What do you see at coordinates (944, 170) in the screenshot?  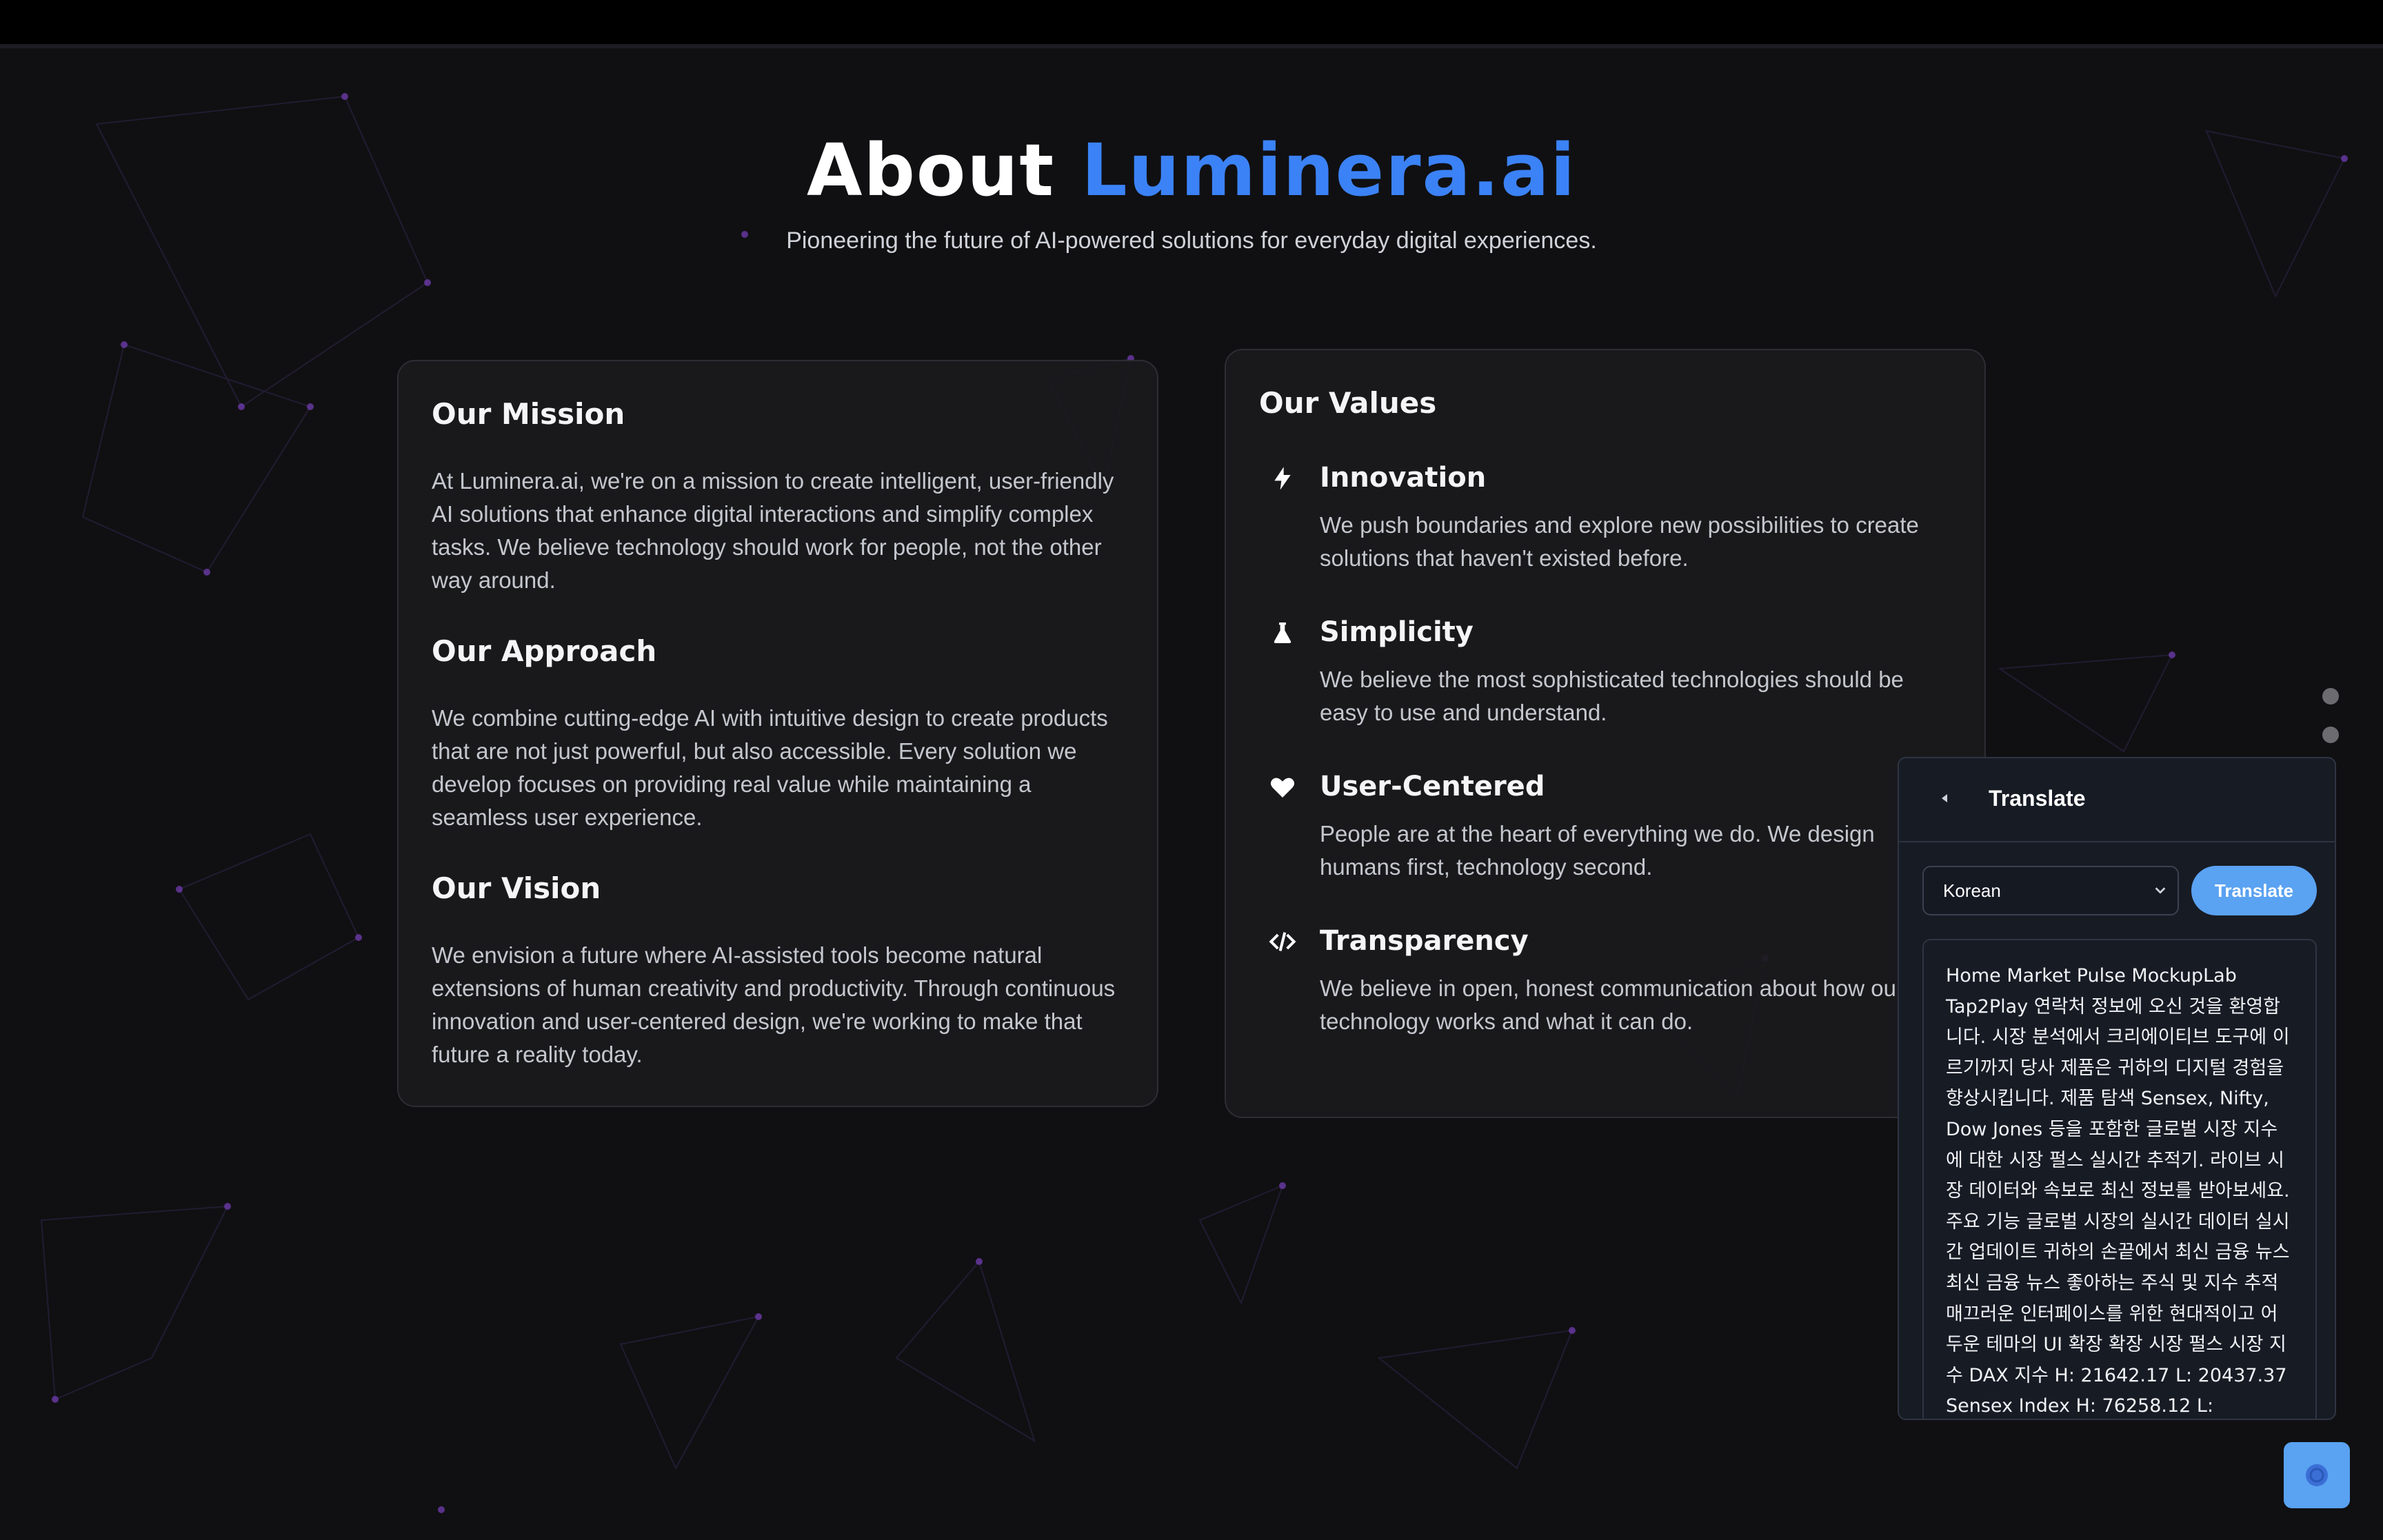 I see `title-prefix: About` at bounding box center [944, 170].